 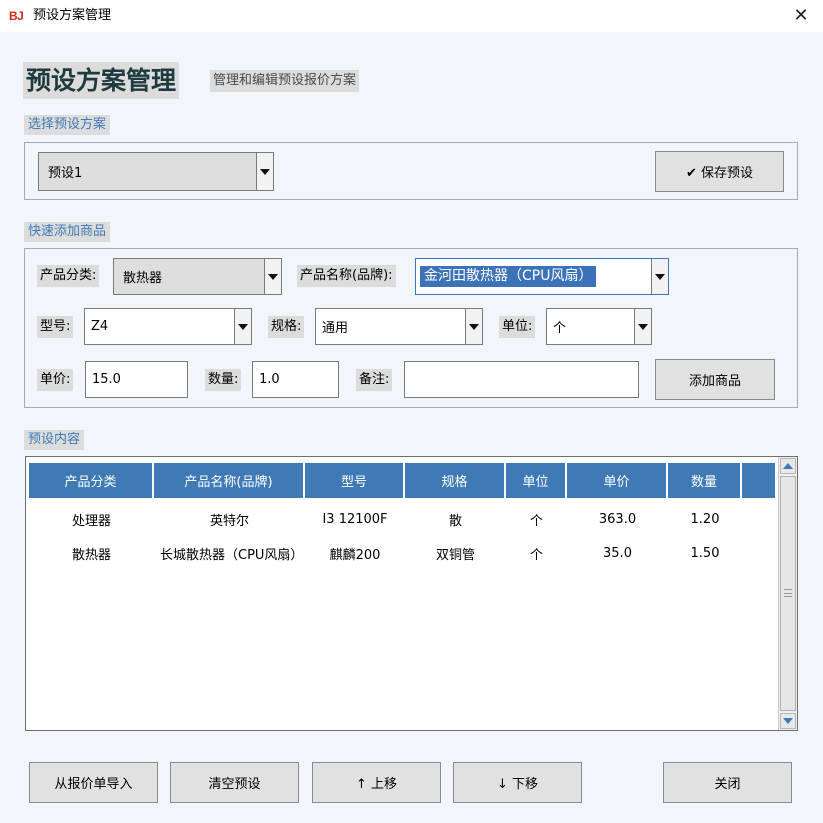 What do you see at coordinates (285, 81) in the screenshot?
I see `page-subtitle: 管理和编辑预设报价方案` at bounding box center [285, 81].